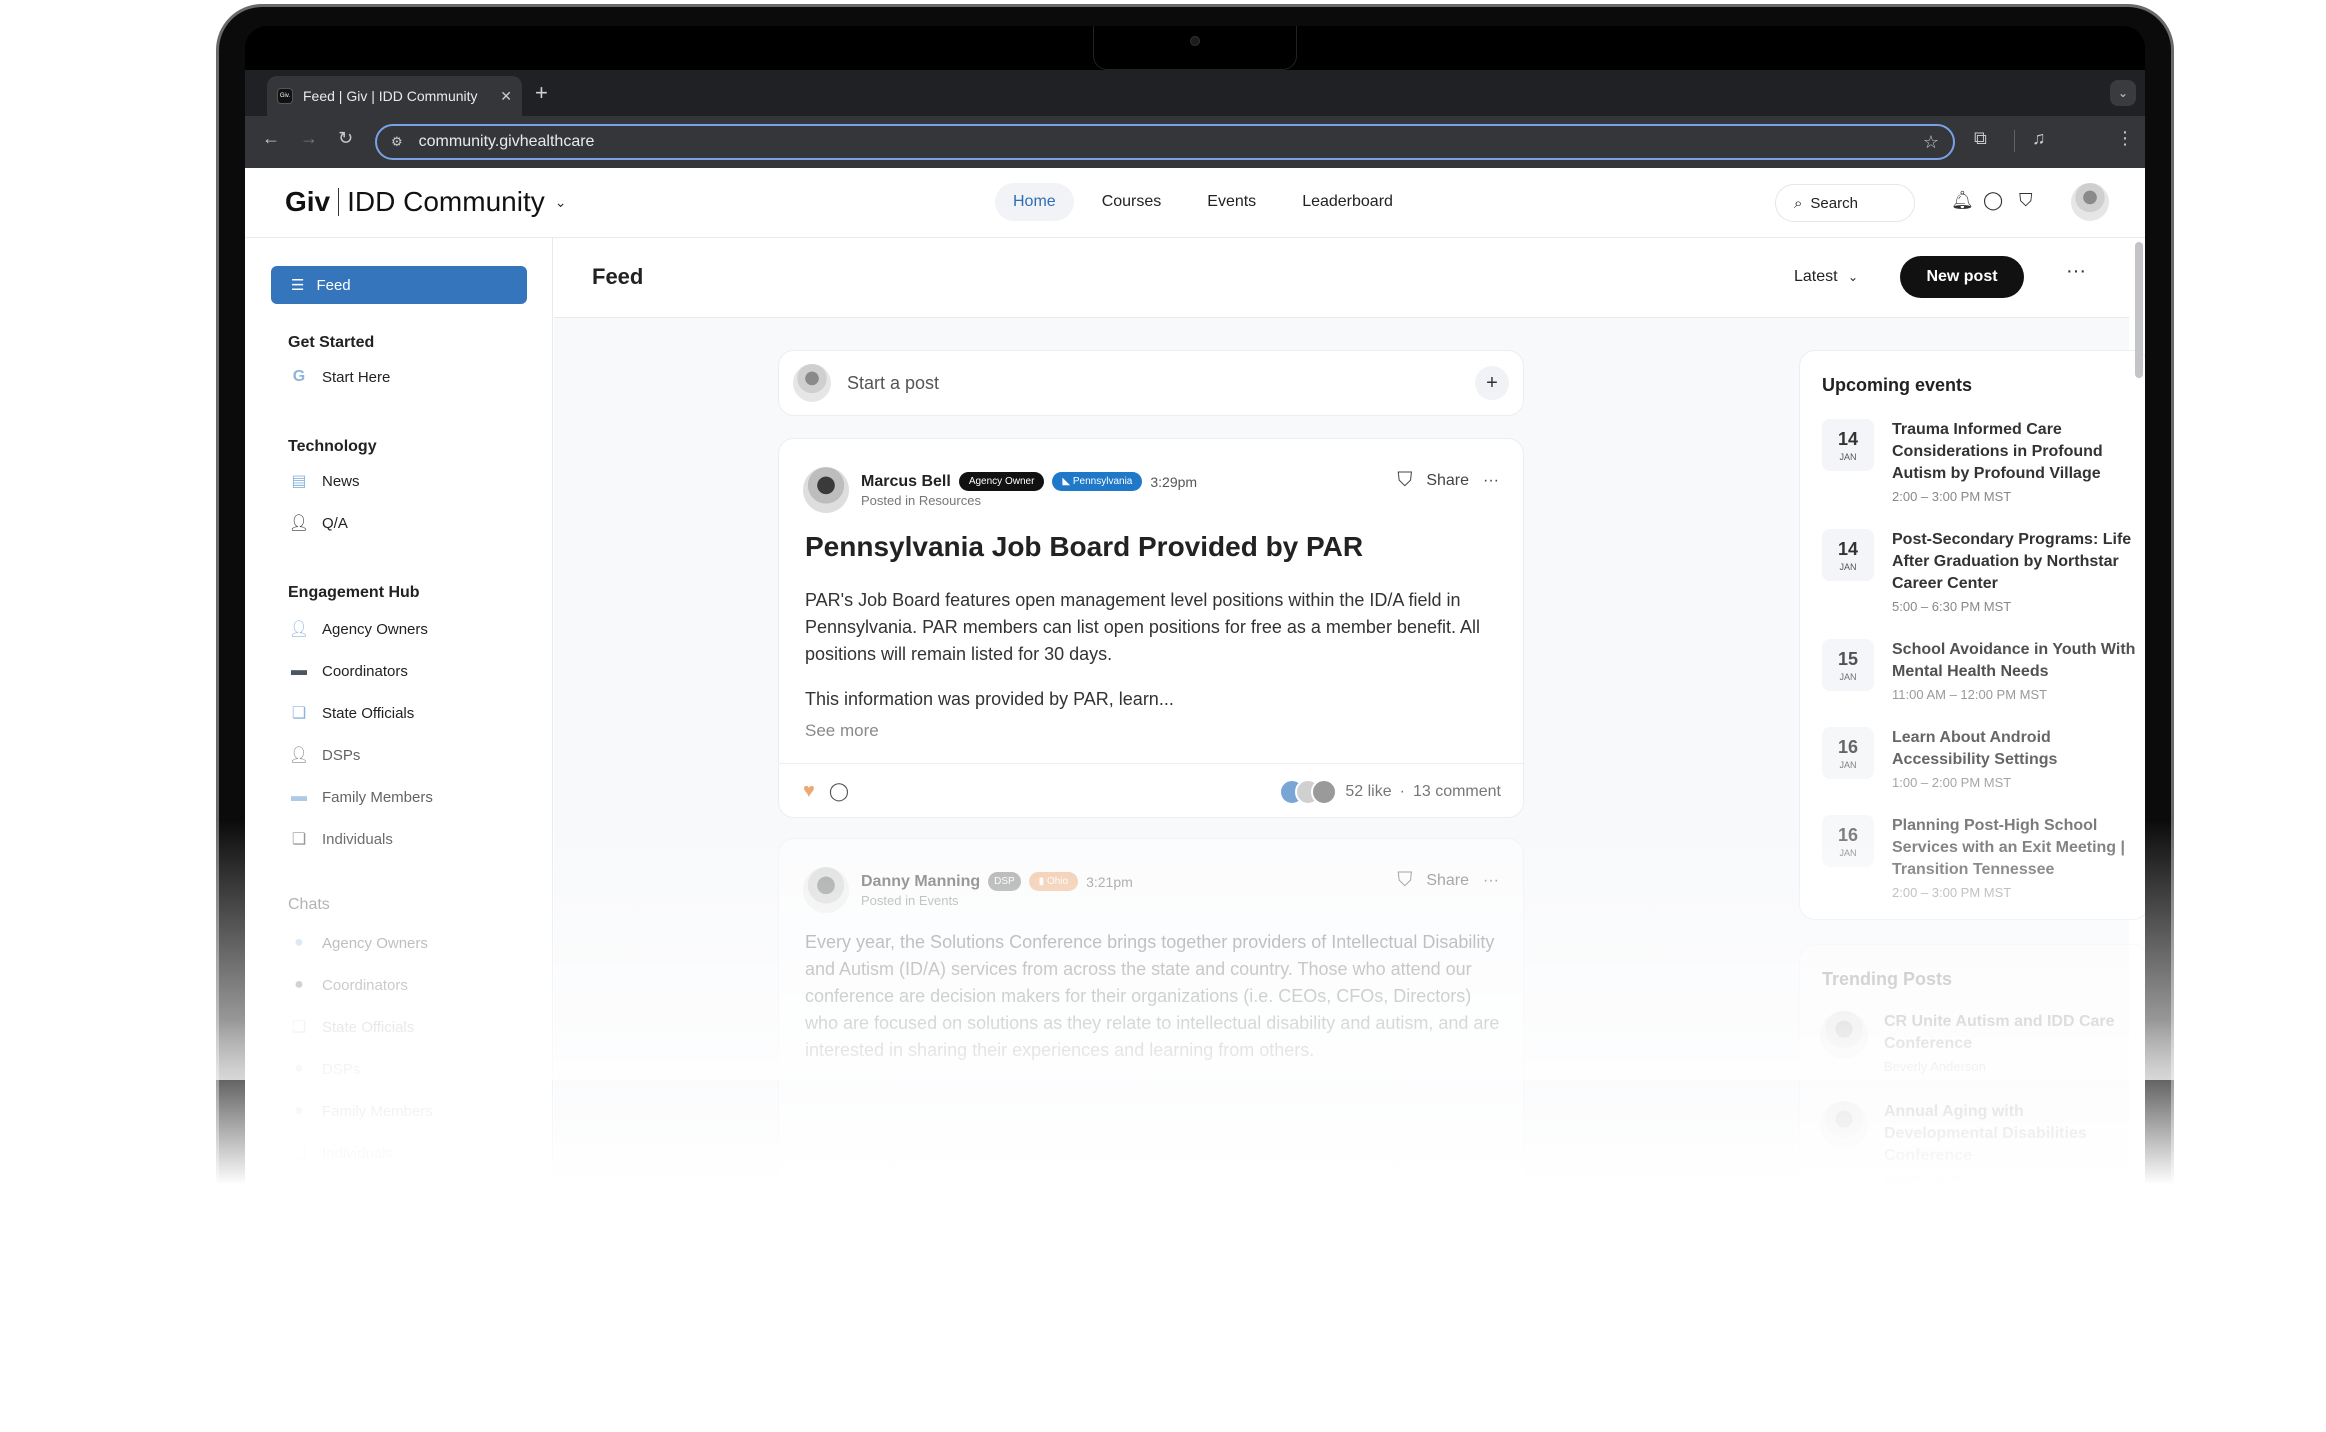 Image resolution: width=2326 pixels, height=1432 pixels. I want to click on tab-search-chevron-icon: ⌄, so click(2123, 93).